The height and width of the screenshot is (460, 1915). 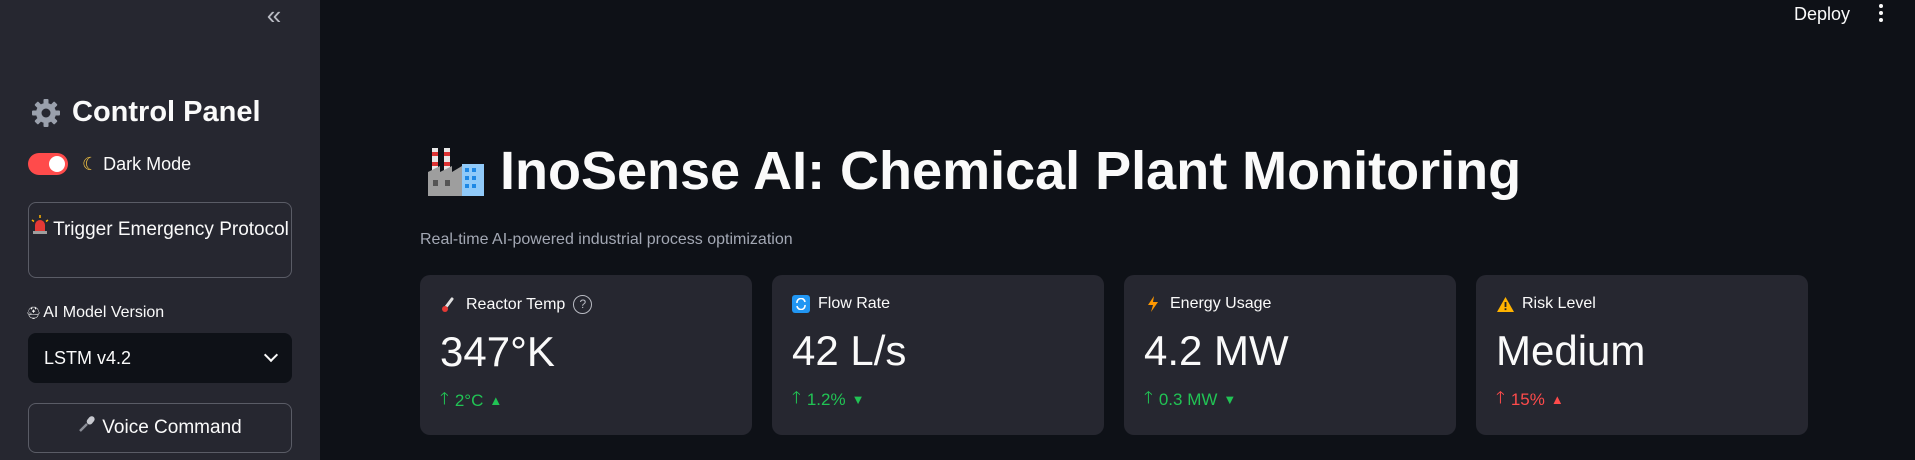 I want to click on metric-label-row: Reactor Temp ?, so click(x=586, y=304).